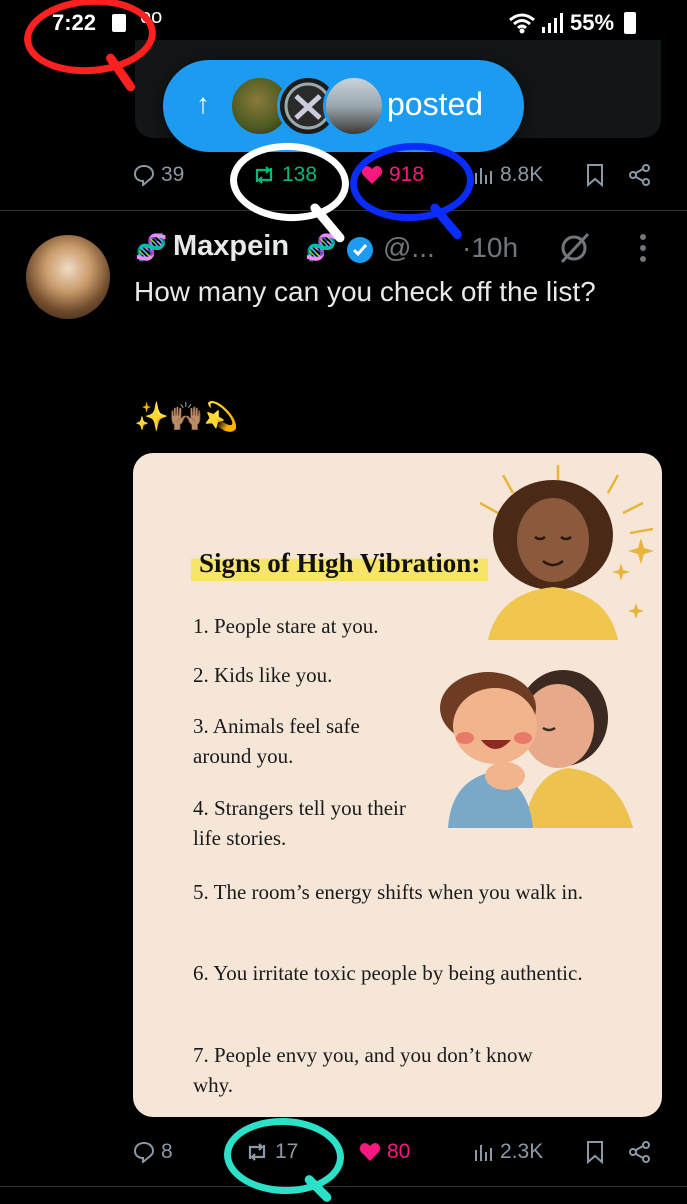 This screenshot has width=687, height=1204. I want to click on reply-button: 8, so click(153, 1152).